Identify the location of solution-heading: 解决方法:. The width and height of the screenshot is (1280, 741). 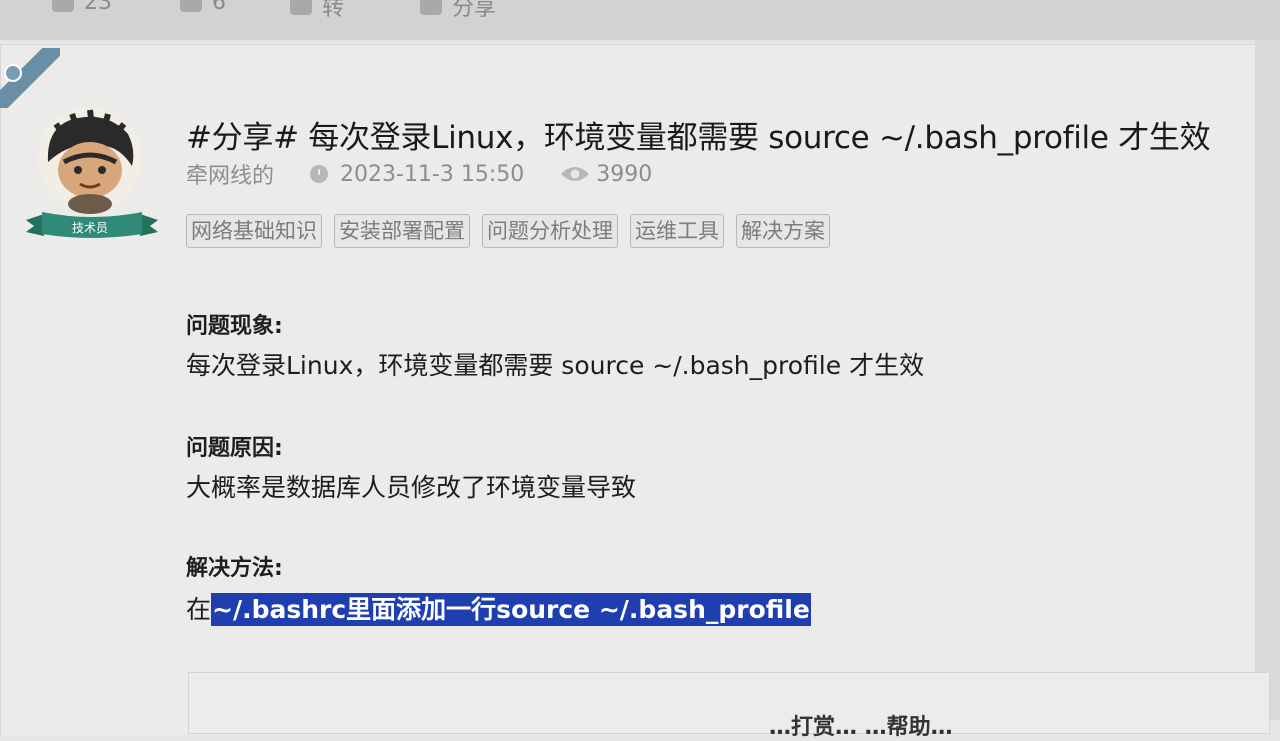
(234, 568).